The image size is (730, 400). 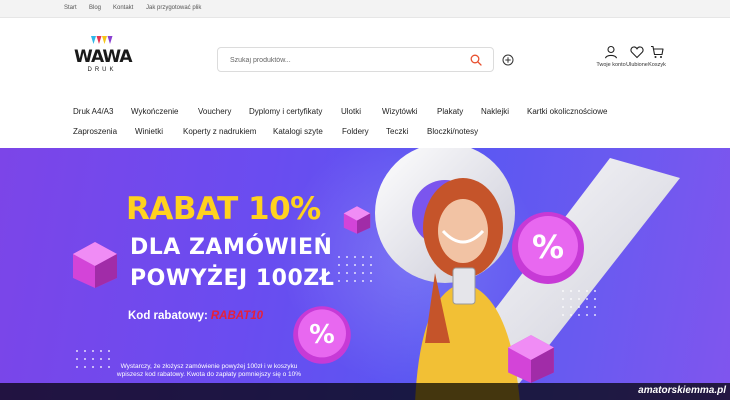 What do you see at coordinates (231, 247) in the screenshot?
I see `banner-subheadline-1: DLA ZAMÓWIEŃ` at bounding box center [231, 247].